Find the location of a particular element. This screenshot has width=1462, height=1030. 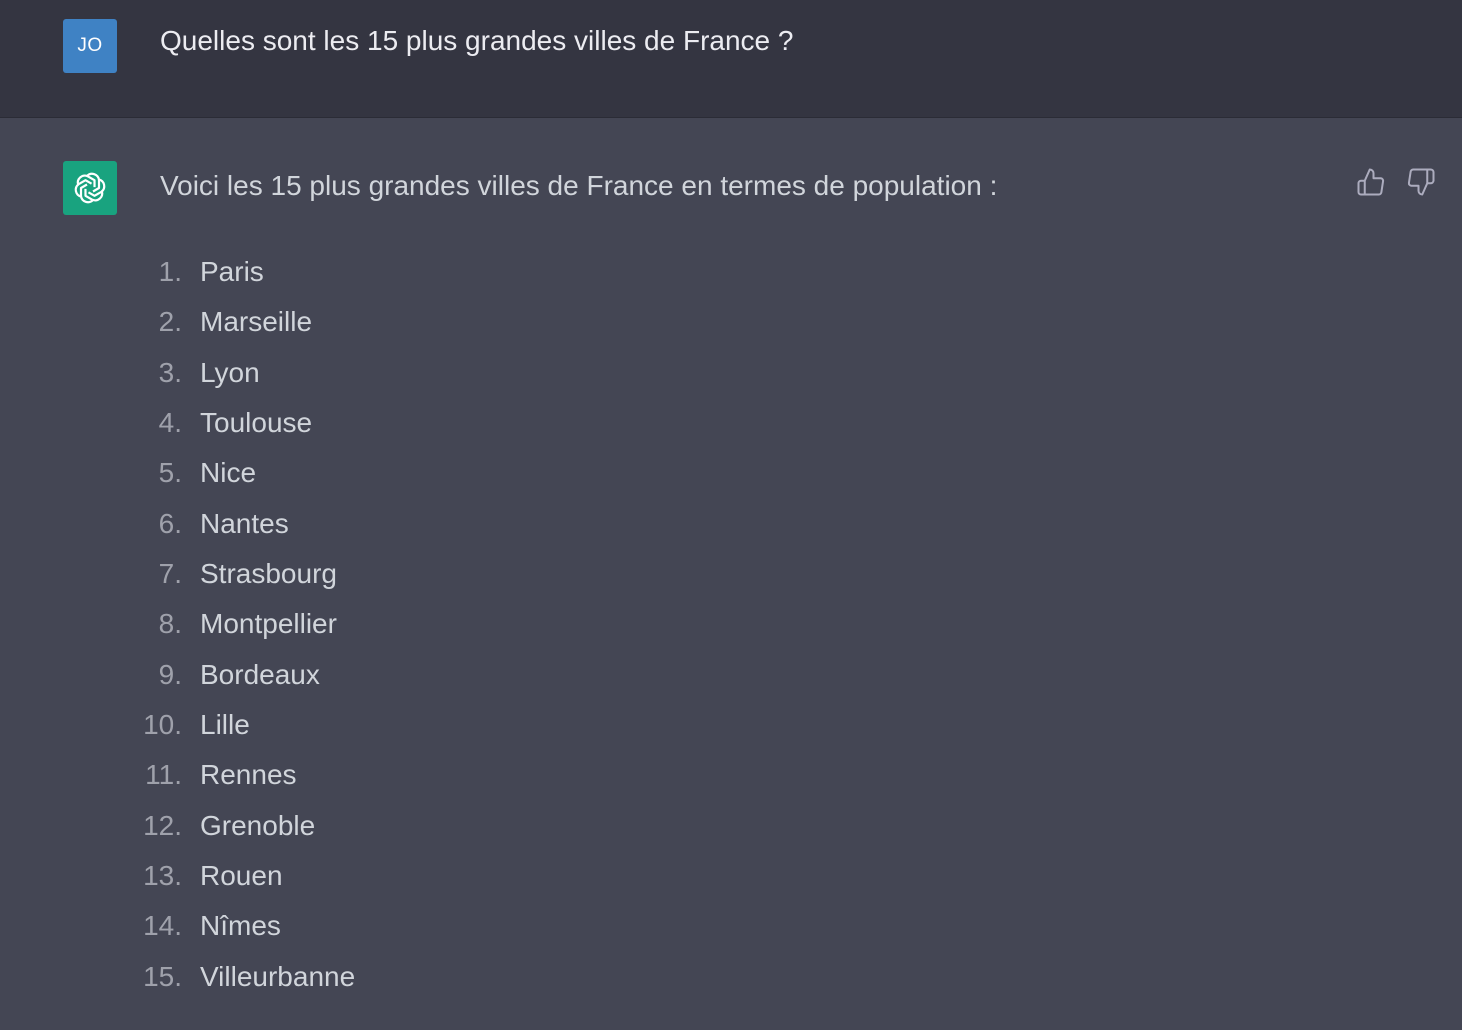

list-number: 13. is located at coordinates (162, 876).